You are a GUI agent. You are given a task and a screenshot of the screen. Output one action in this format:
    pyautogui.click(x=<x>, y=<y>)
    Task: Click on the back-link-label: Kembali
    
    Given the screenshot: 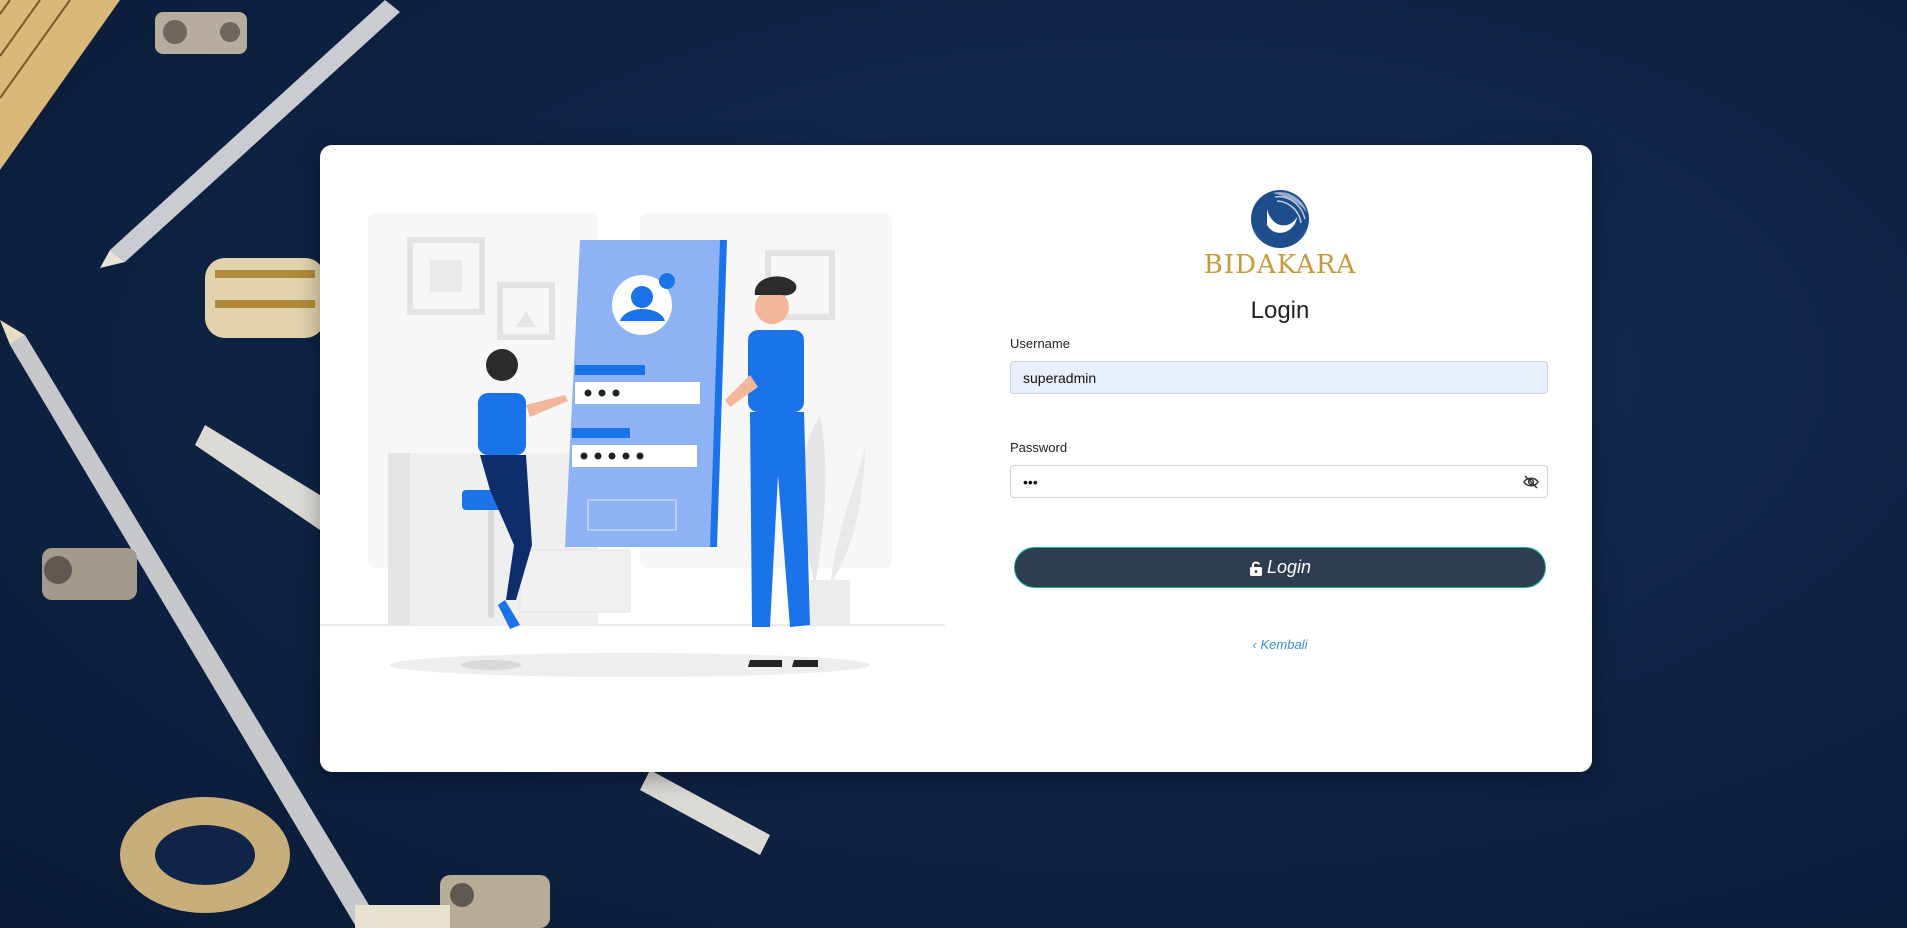 What is the action you would take?
    pyautogui.click(x=1284, y=645)
    